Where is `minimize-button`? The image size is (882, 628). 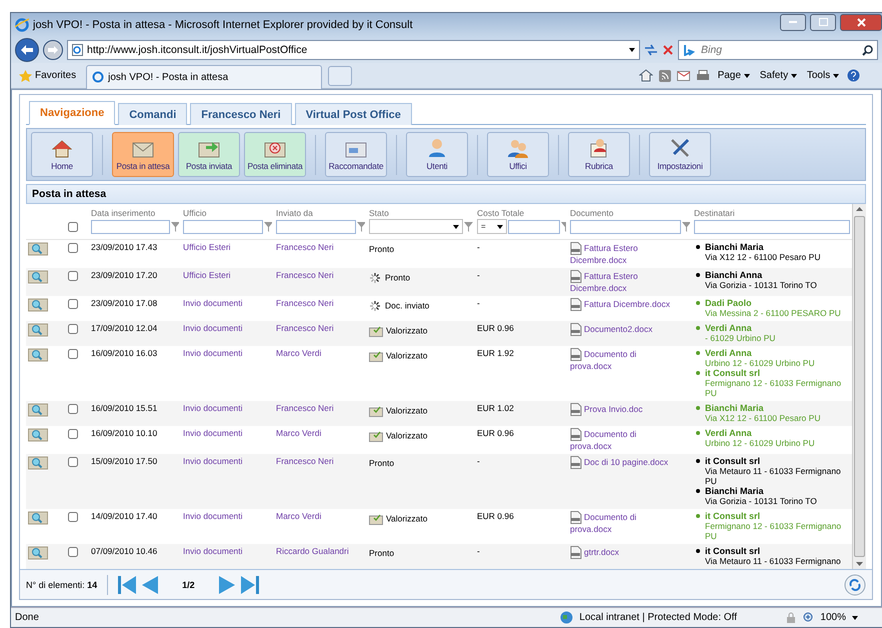 minimize-button is located at coordinates (793, 22).